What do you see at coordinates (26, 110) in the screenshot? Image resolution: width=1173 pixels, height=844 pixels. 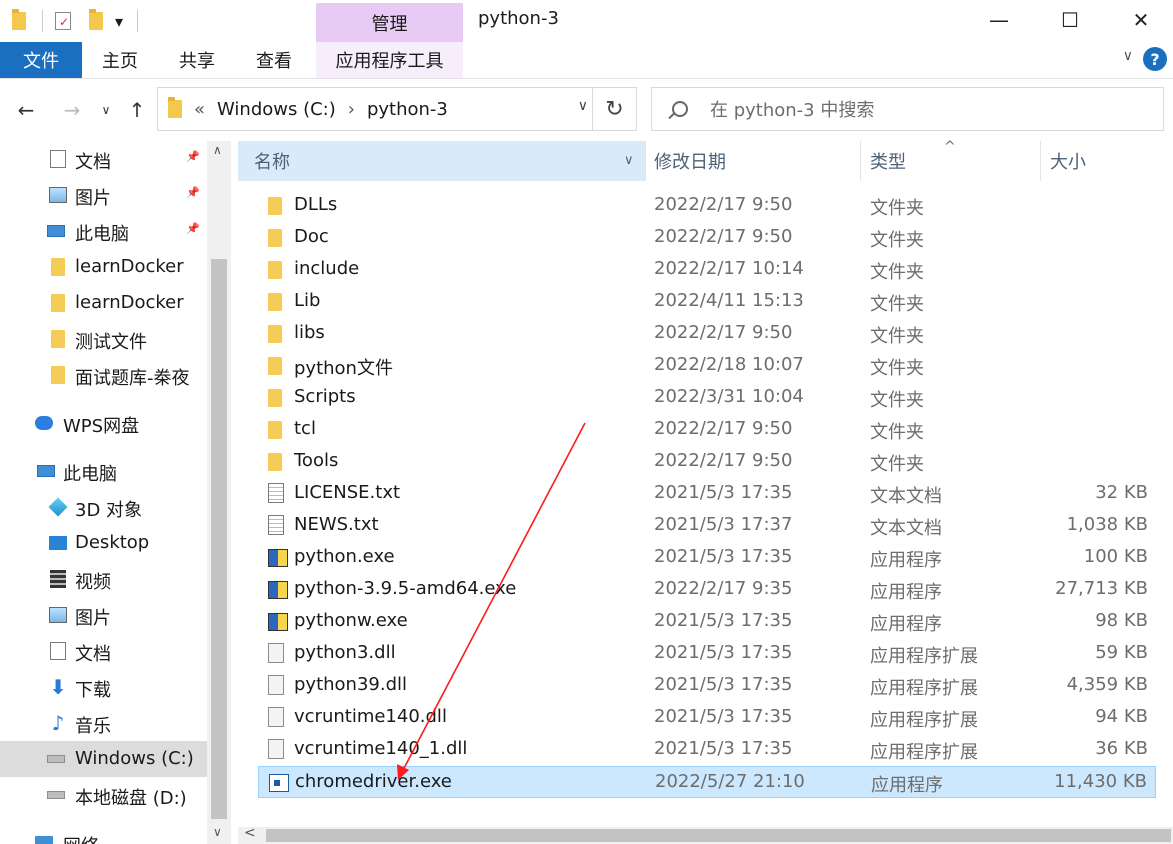 I see `back-button: ←` at bounding box center [26, 110].